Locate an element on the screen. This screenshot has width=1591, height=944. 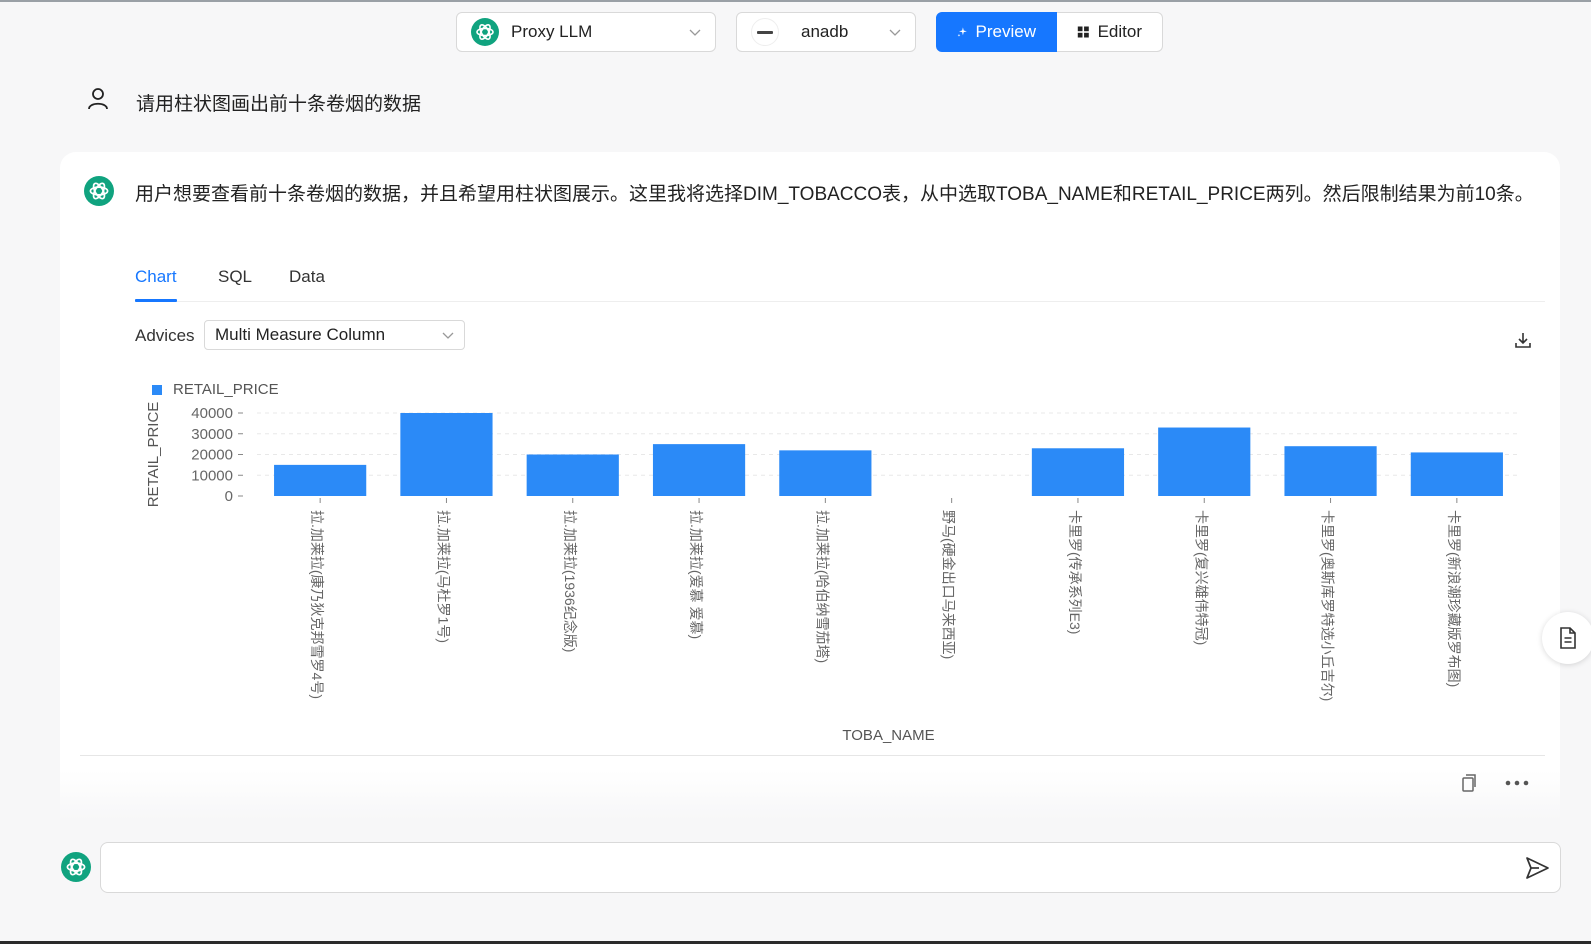
database-select-value: anadb is located at coordinates (825, 31).